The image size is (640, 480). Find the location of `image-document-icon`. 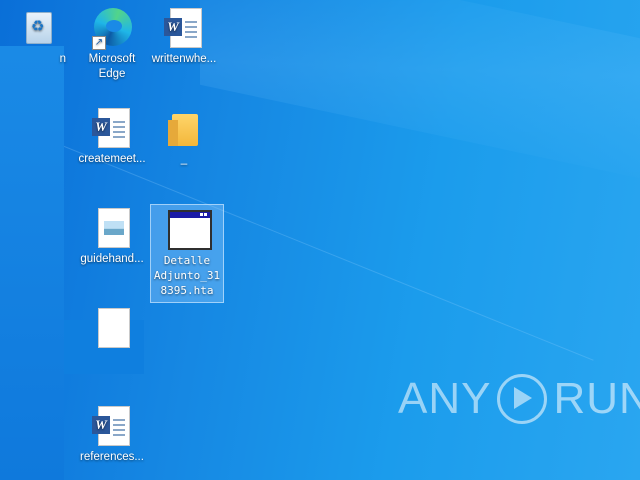

image-document-icon is located at coordinates (114, 228).